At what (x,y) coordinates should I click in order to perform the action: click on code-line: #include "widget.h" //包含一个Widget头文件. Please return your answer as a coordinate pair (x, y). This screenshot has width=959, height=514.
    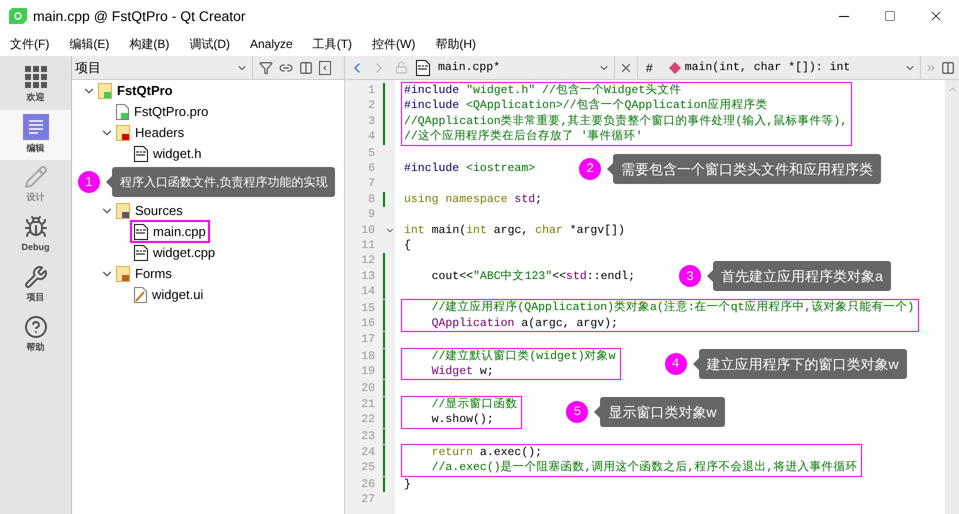
    Looking at the image, I should click on (543, 90).